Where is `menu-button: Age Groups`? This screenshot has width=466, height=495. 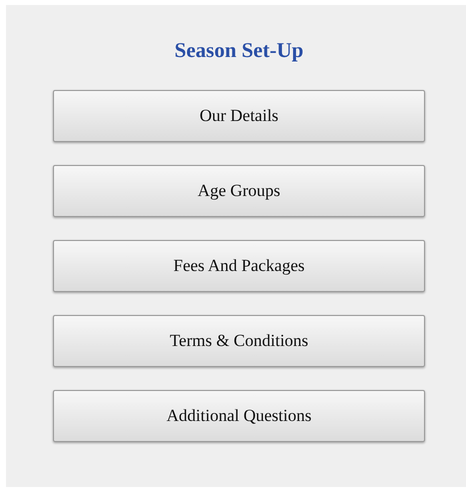
menu-button: Age Groups is located at coordinates (239, 191).